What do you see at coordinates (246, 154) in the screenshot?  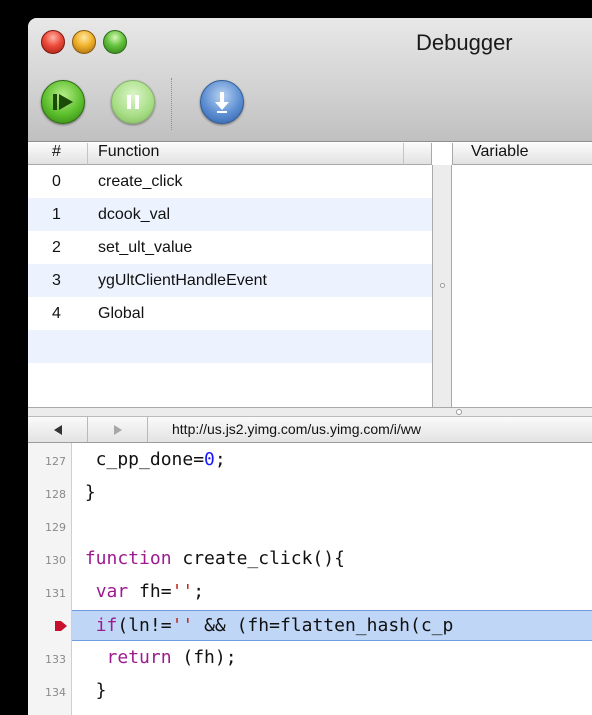 I see `column-header-function: Function` at bounding box center [246, 154].